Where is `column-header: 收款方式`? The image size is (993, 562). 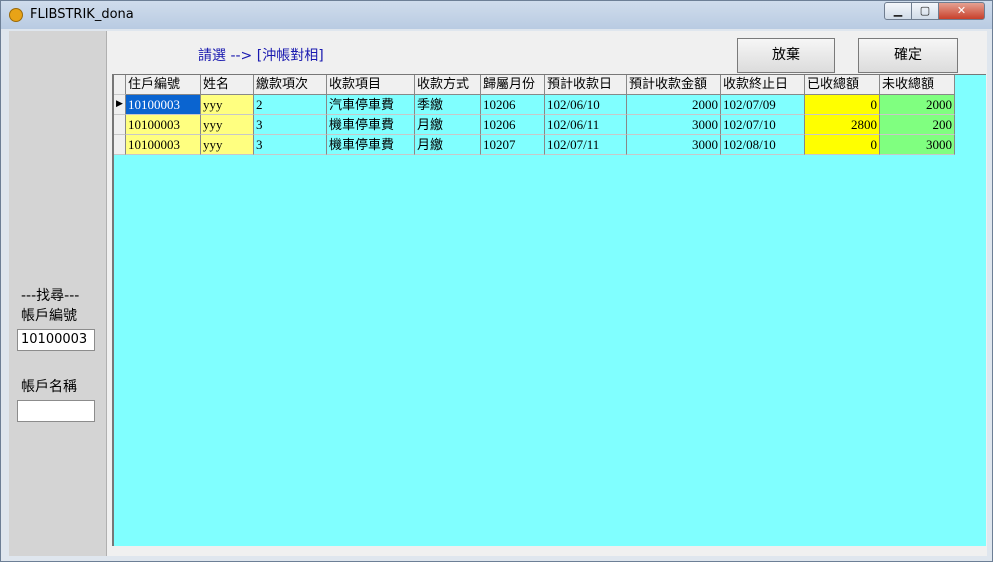
column-header: 收款方式 is located at coordinates (448, 85).